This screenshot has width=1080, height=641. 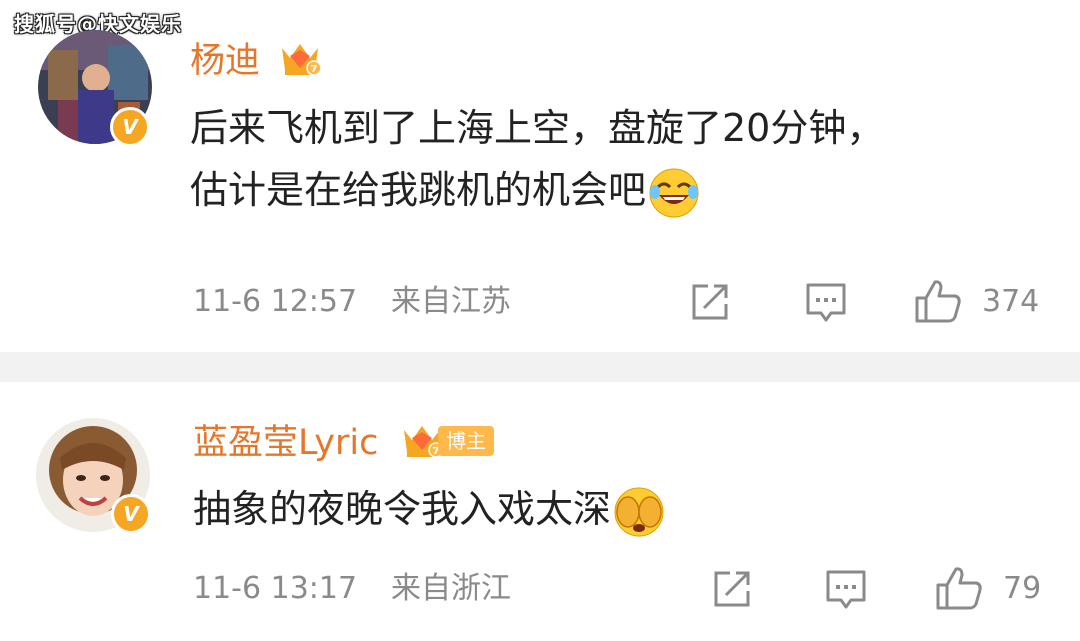 What do you see at coordinates (275, 588) in the screenshot?
I see `timestamp: 11-6 13:17` at bounding box center [275, 588].